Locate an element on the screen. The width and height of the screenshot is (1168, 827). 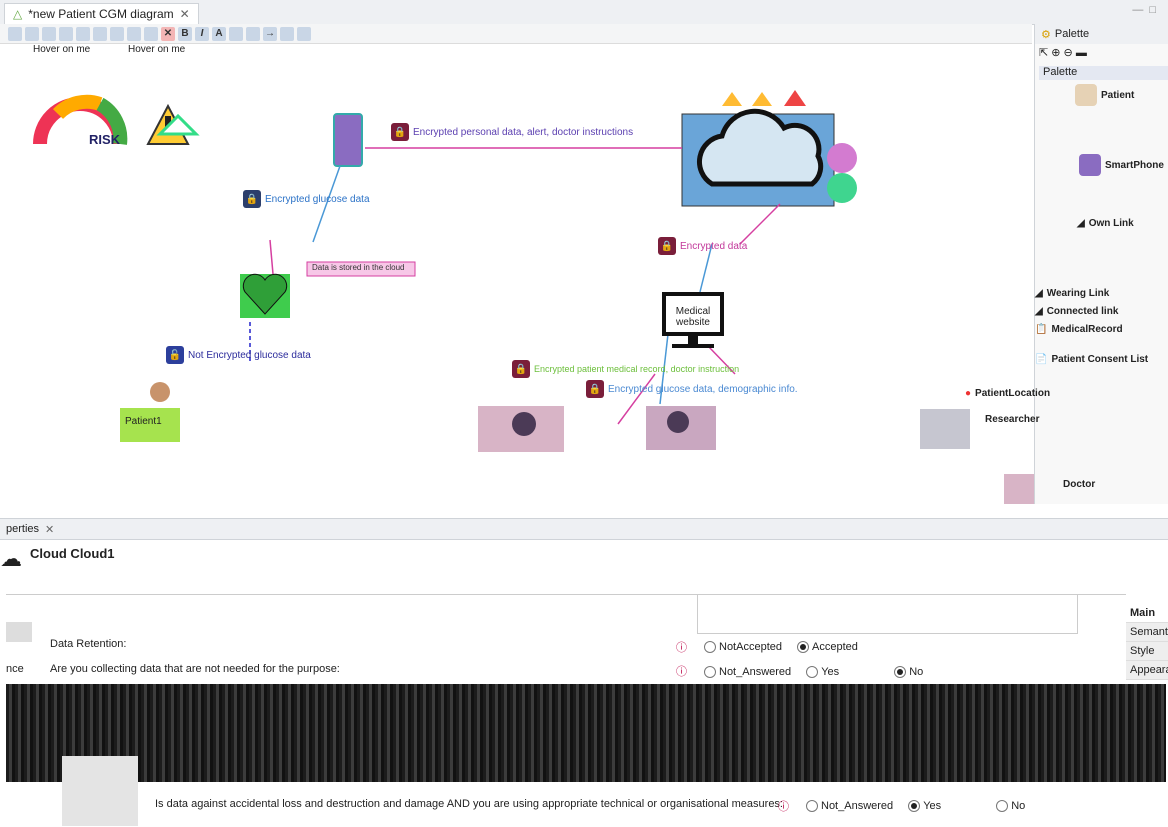
palette-item-doctor: Doctor is located at coordinates (1079, 484).